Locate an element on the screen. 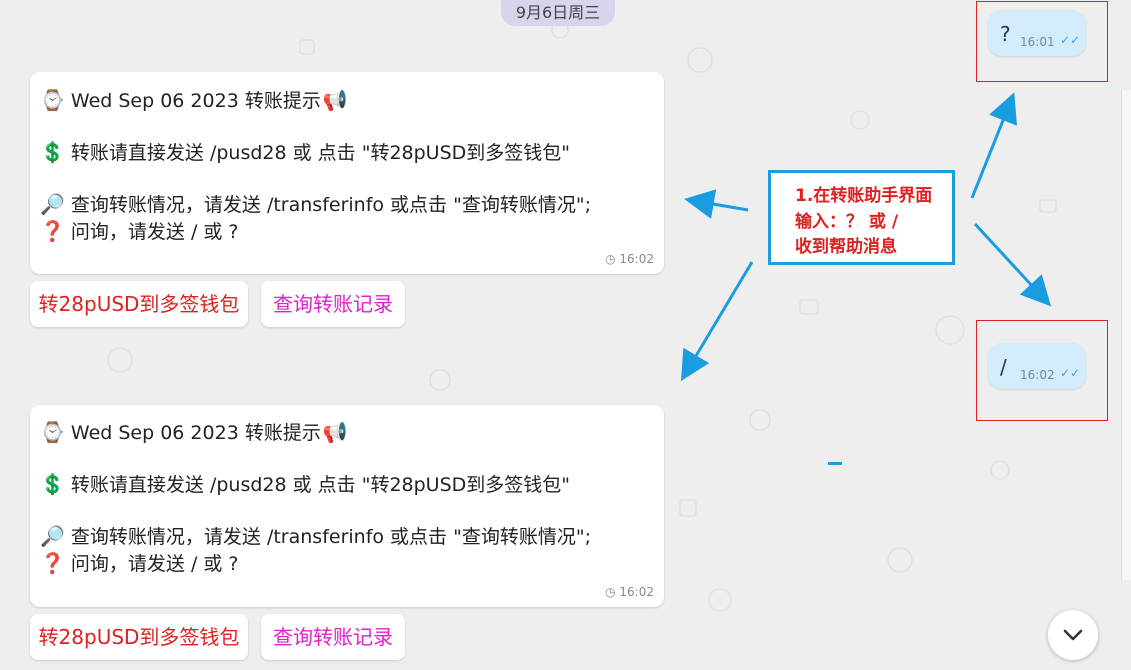 This screenshot has width=1131, height=670. scroll-down-button is located at coordinates (1073, 635).